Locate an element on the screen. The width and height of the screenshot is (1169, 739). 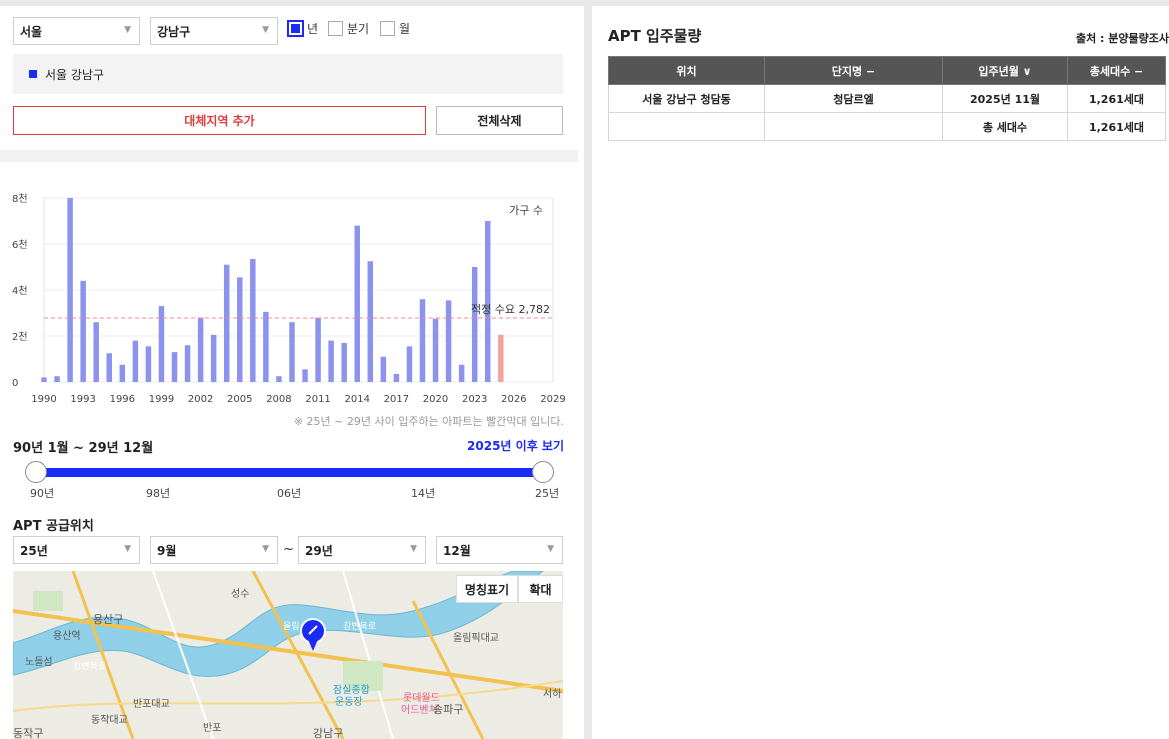
x-tick-label: 2026 is located at coordinates (513, 399).